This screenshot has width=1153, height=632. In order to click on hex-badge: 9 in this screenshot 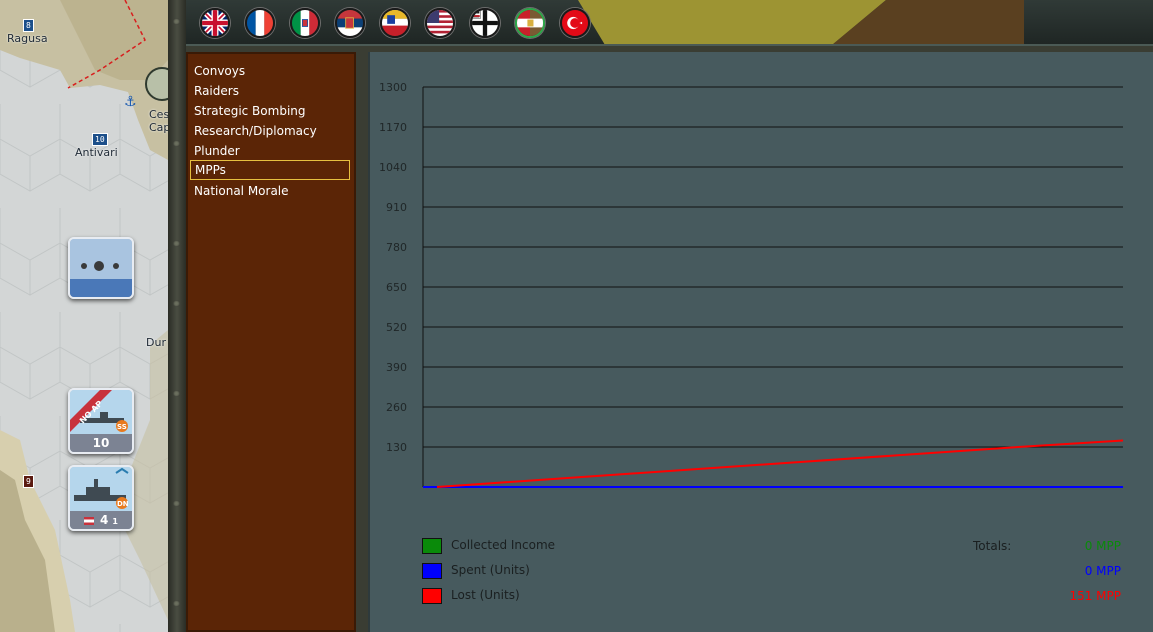, I will do `click(28, 481)`.